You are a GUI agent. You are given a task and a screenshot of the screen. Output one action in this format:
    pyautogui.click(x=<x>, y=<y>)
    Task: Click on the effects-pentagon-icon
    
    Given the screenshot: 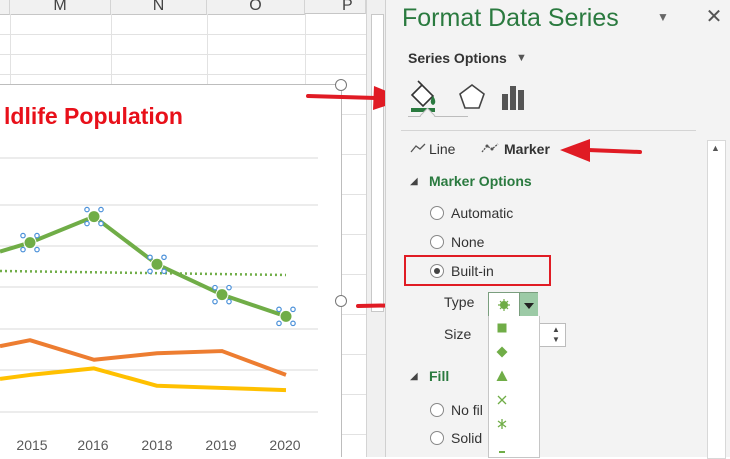 What is the action you would take?
    pyautogui.click(x=472, y=97)
    